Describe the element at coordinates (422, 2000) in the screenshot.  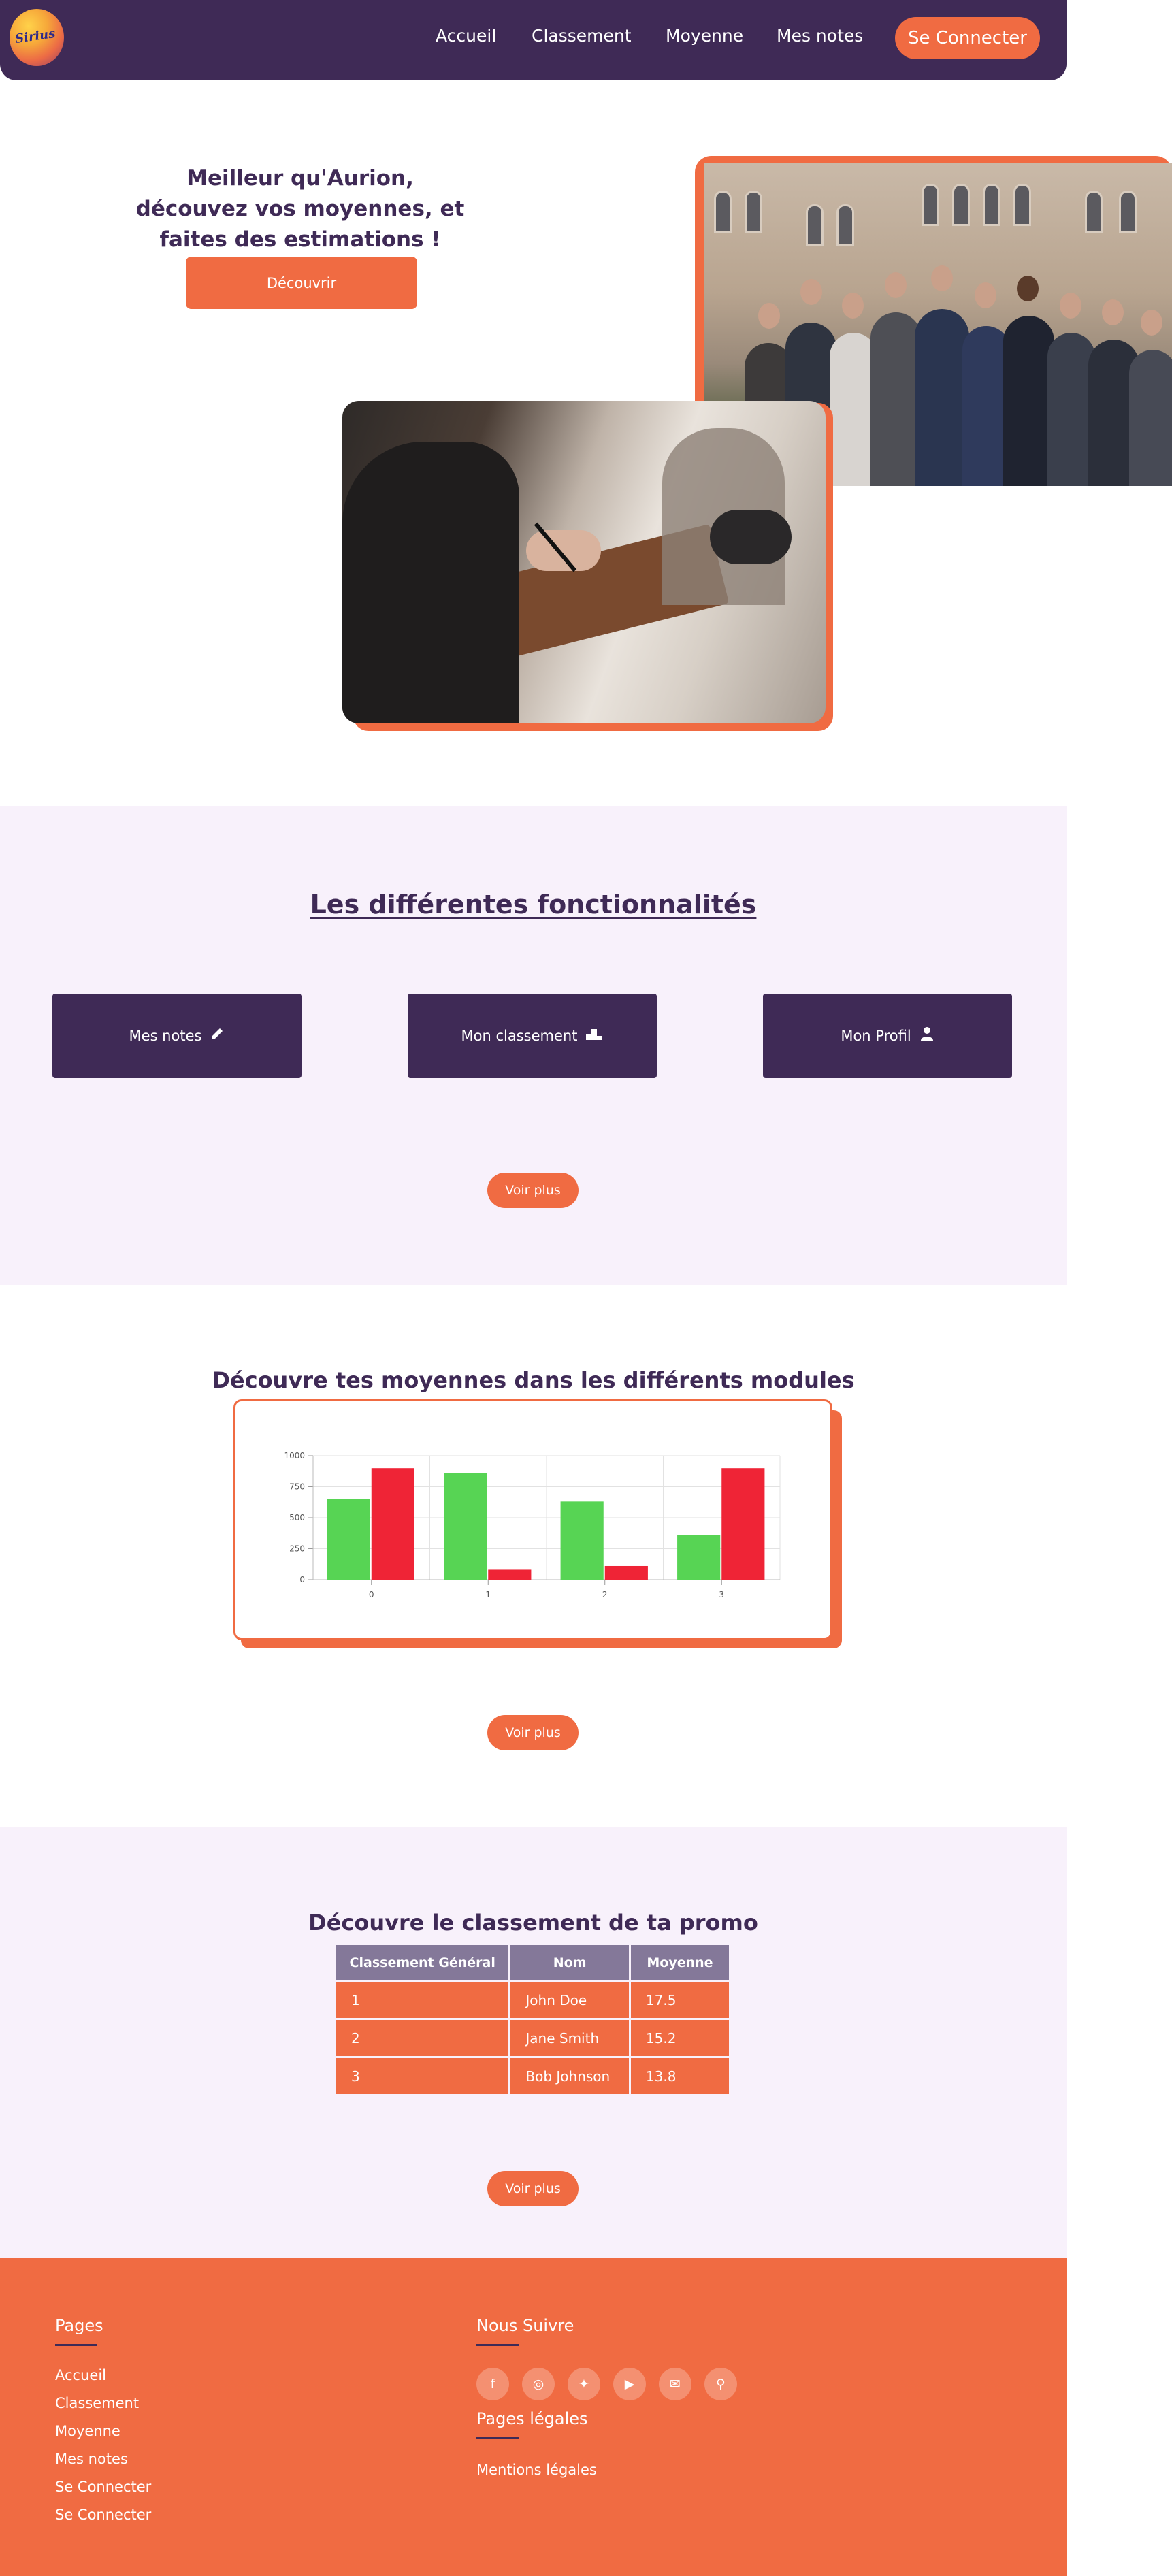
I see `rank-cell: 1` at that location.